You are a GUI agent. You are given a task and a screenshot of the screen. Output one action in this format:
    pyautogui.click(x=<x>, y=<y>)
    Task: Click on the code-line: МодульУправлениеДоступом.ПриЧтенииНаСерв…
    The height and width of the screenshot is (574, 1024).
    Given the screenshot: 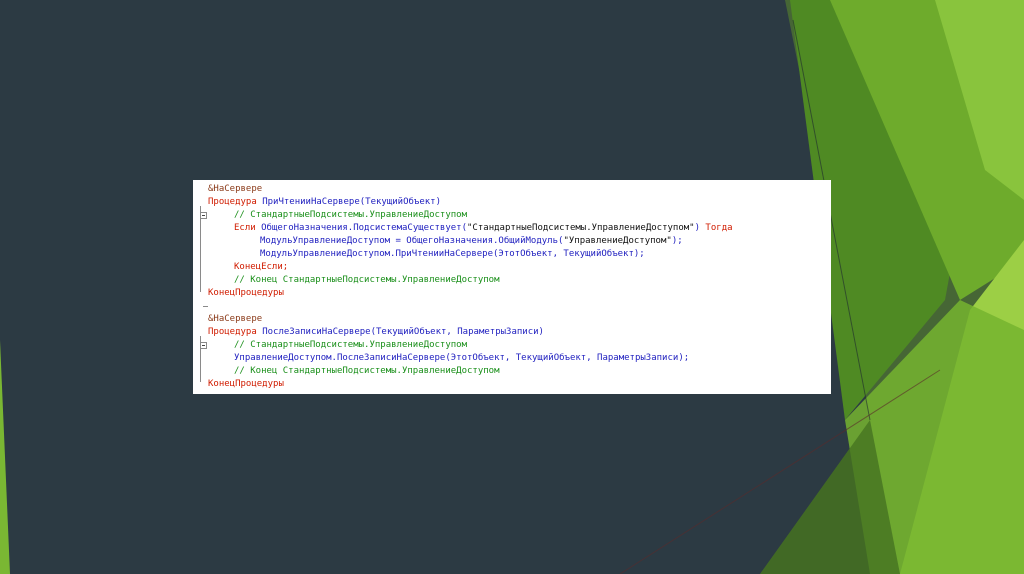 What is the action you would take?
    pyautogui.click(x=419, y=254)
    